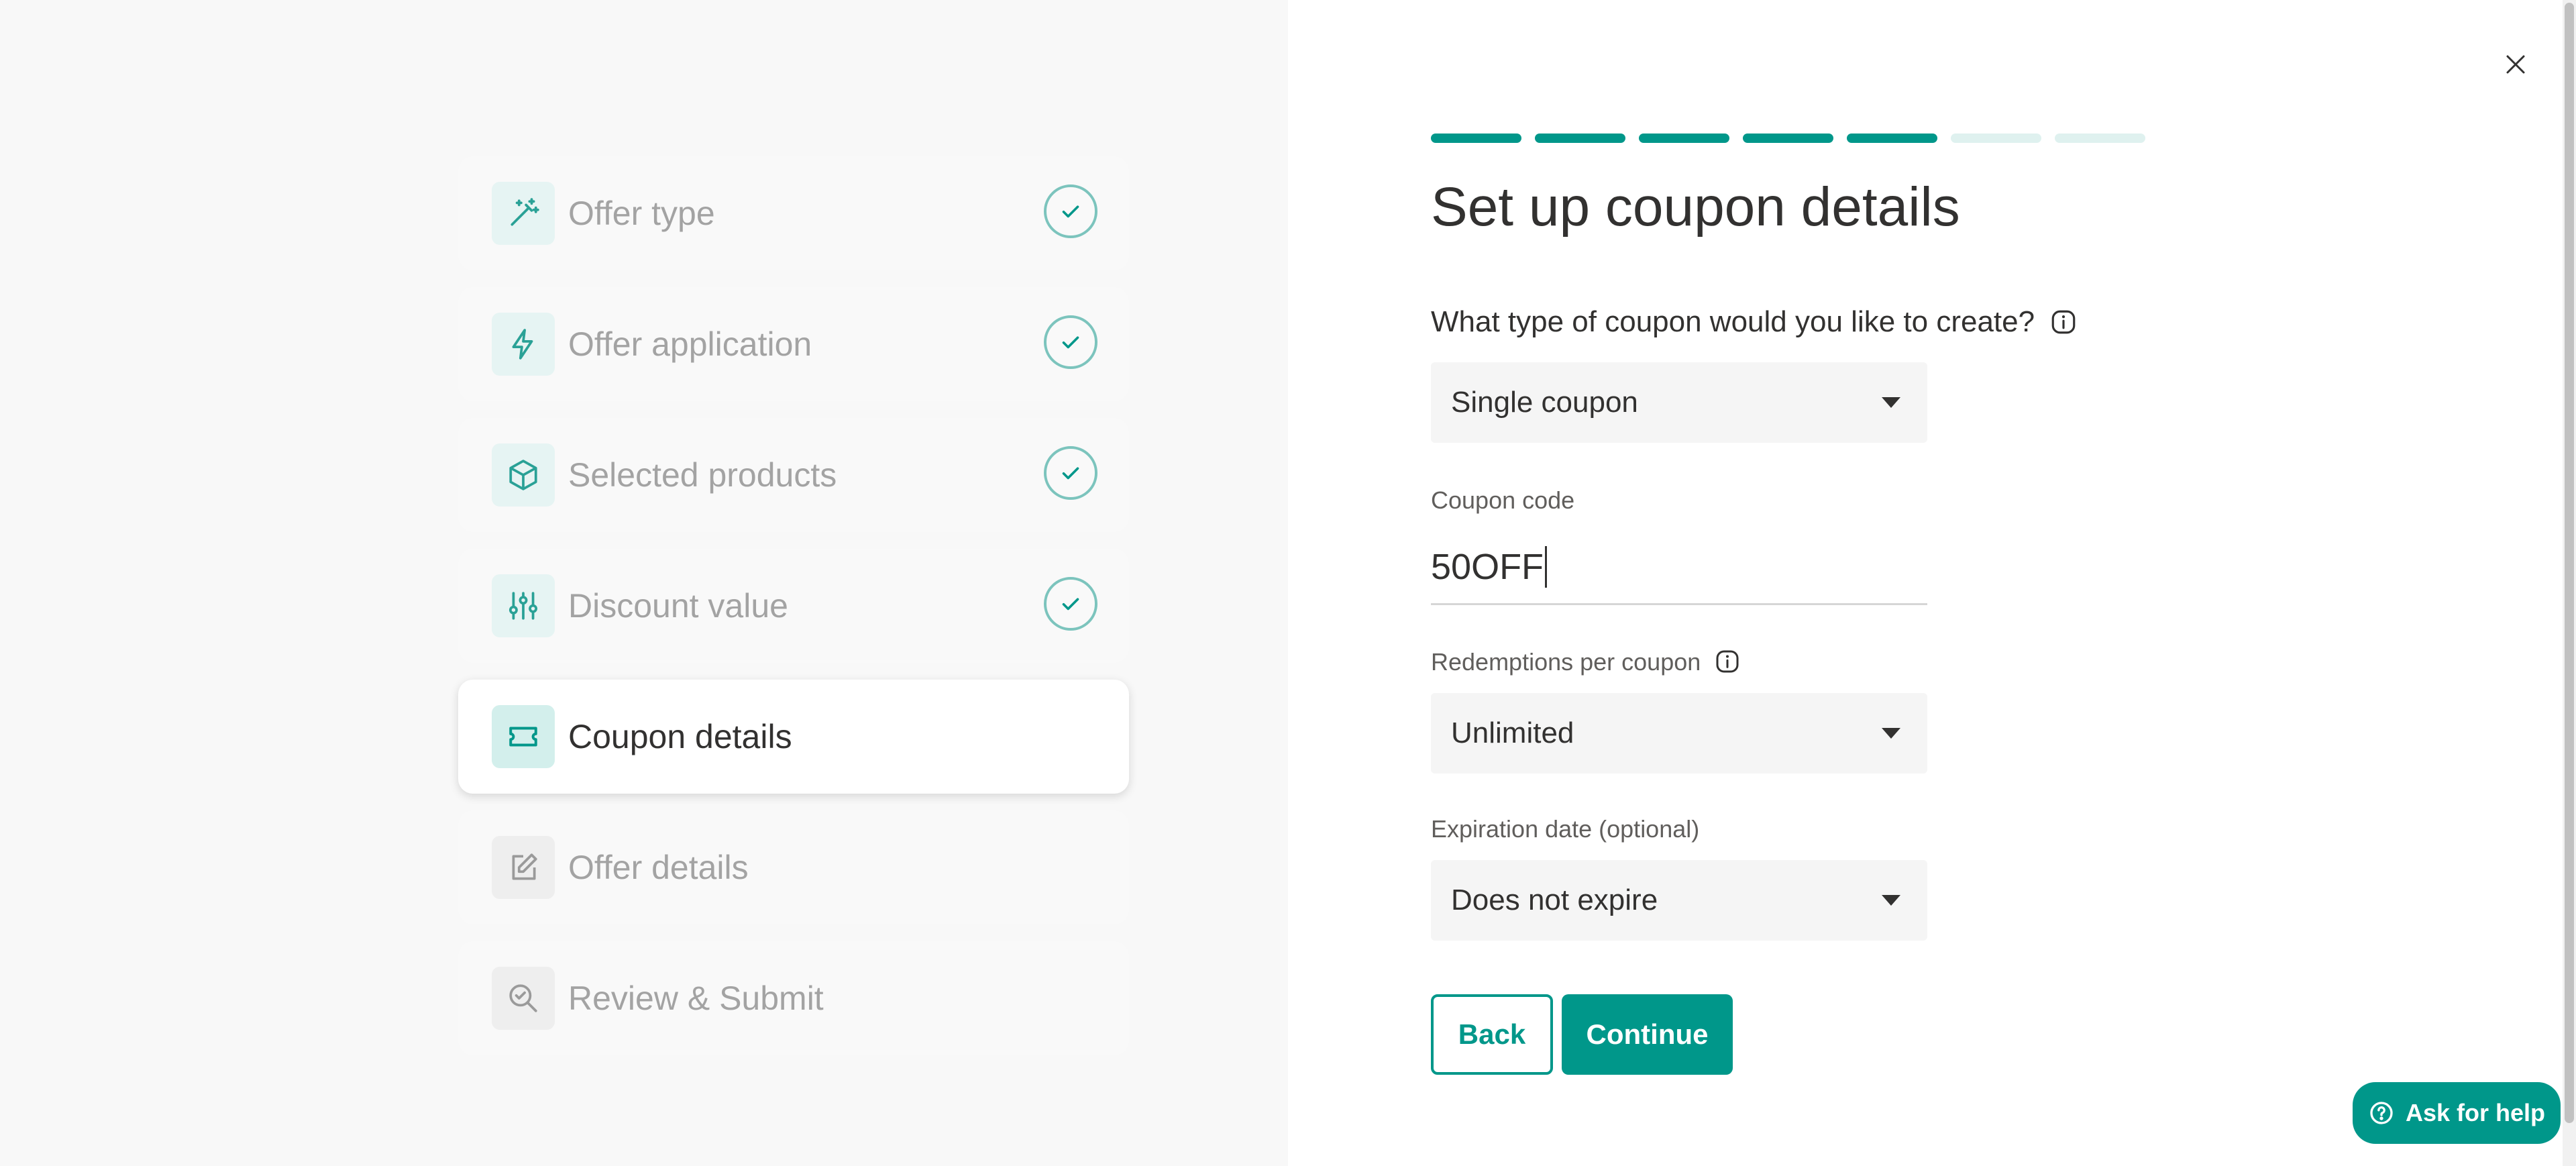 This screenshot has width=2576, height=1166. I want to click on redemptions-value: Unlimited, so click(1512, 733).